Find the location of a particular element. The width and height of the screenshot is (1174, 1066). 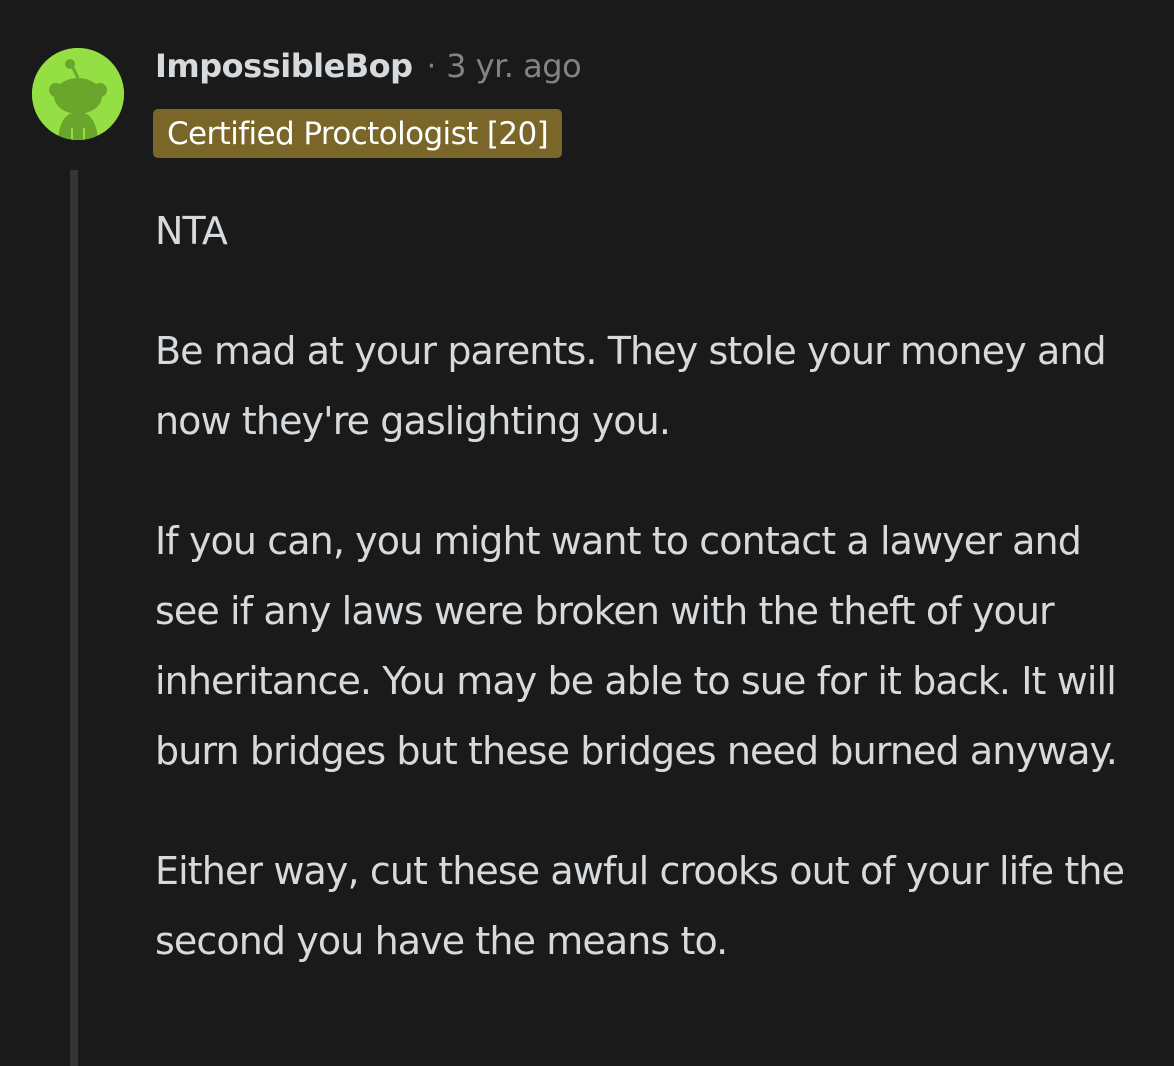

username-link: ImpossibleBop is located at coordinates (284, 66).